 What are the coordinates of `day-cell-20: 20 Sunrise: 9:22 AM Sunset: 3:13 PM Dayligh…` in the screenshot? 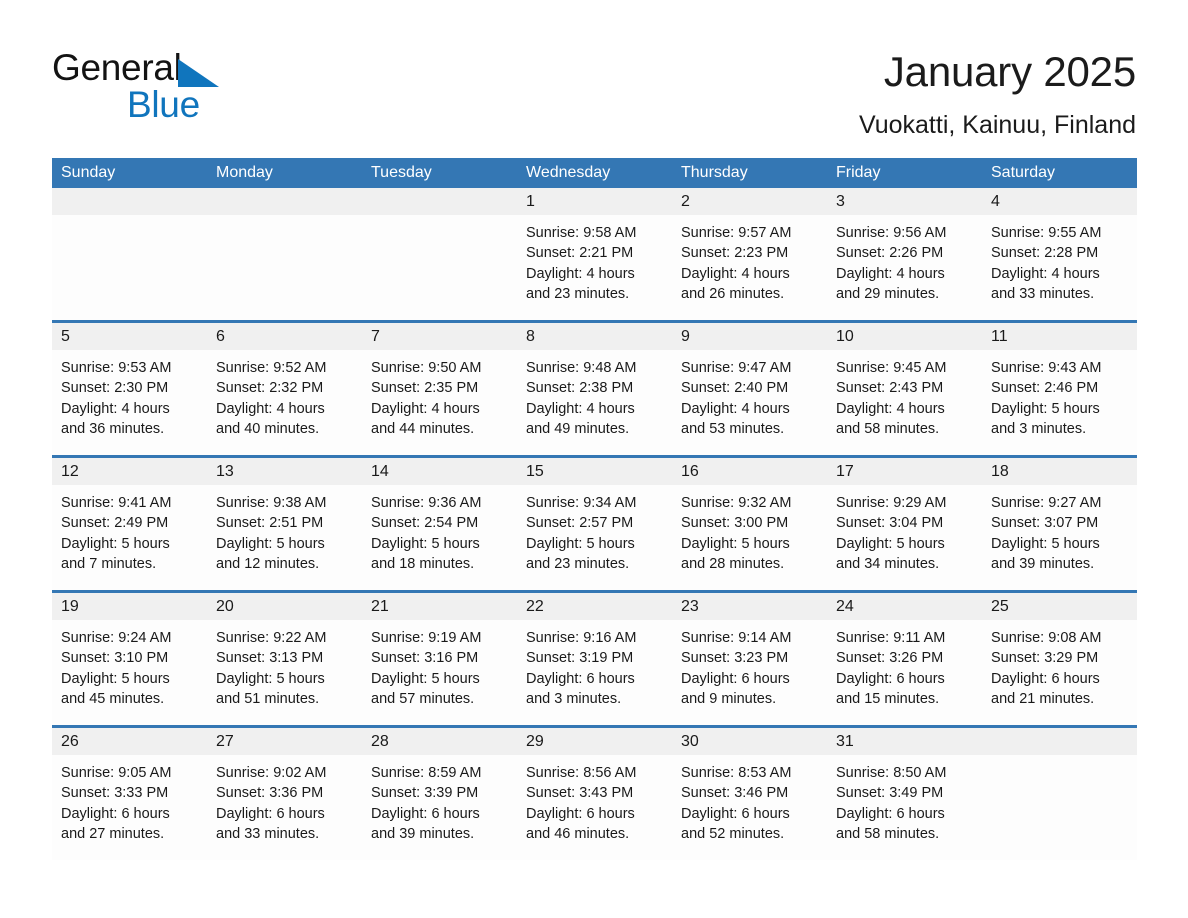 It's located at (284, 659).